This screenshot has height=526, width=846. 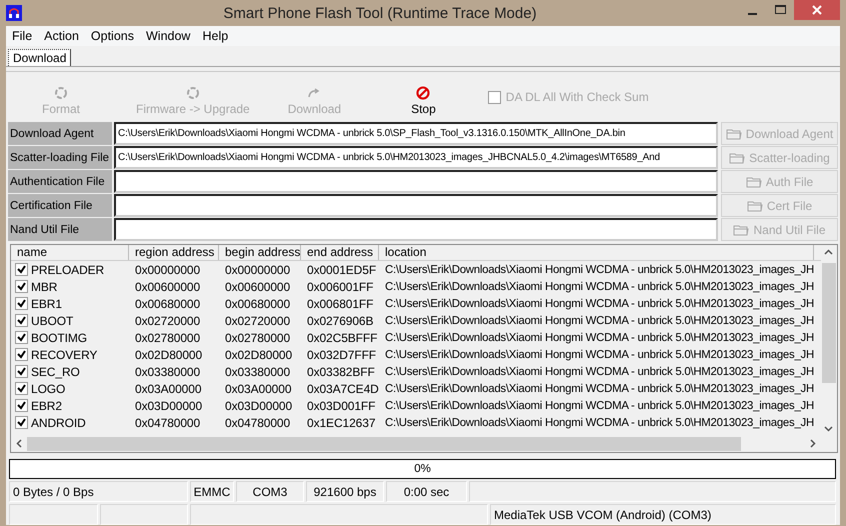 I want to click on column-header: end address, so click(x=340, y=252).